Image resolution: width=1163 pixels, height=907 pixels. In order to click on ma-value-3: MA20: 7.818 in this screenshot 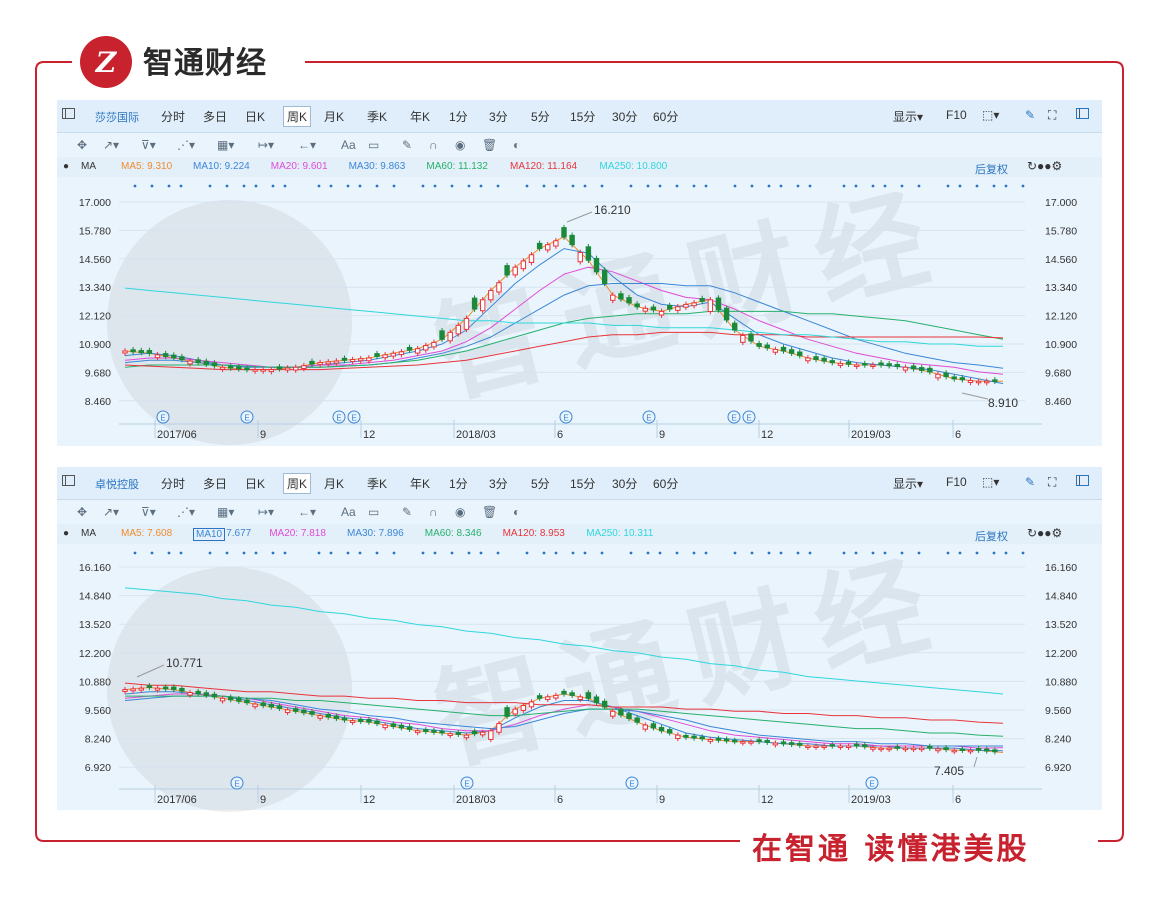, I will do `click(297, 533)`.